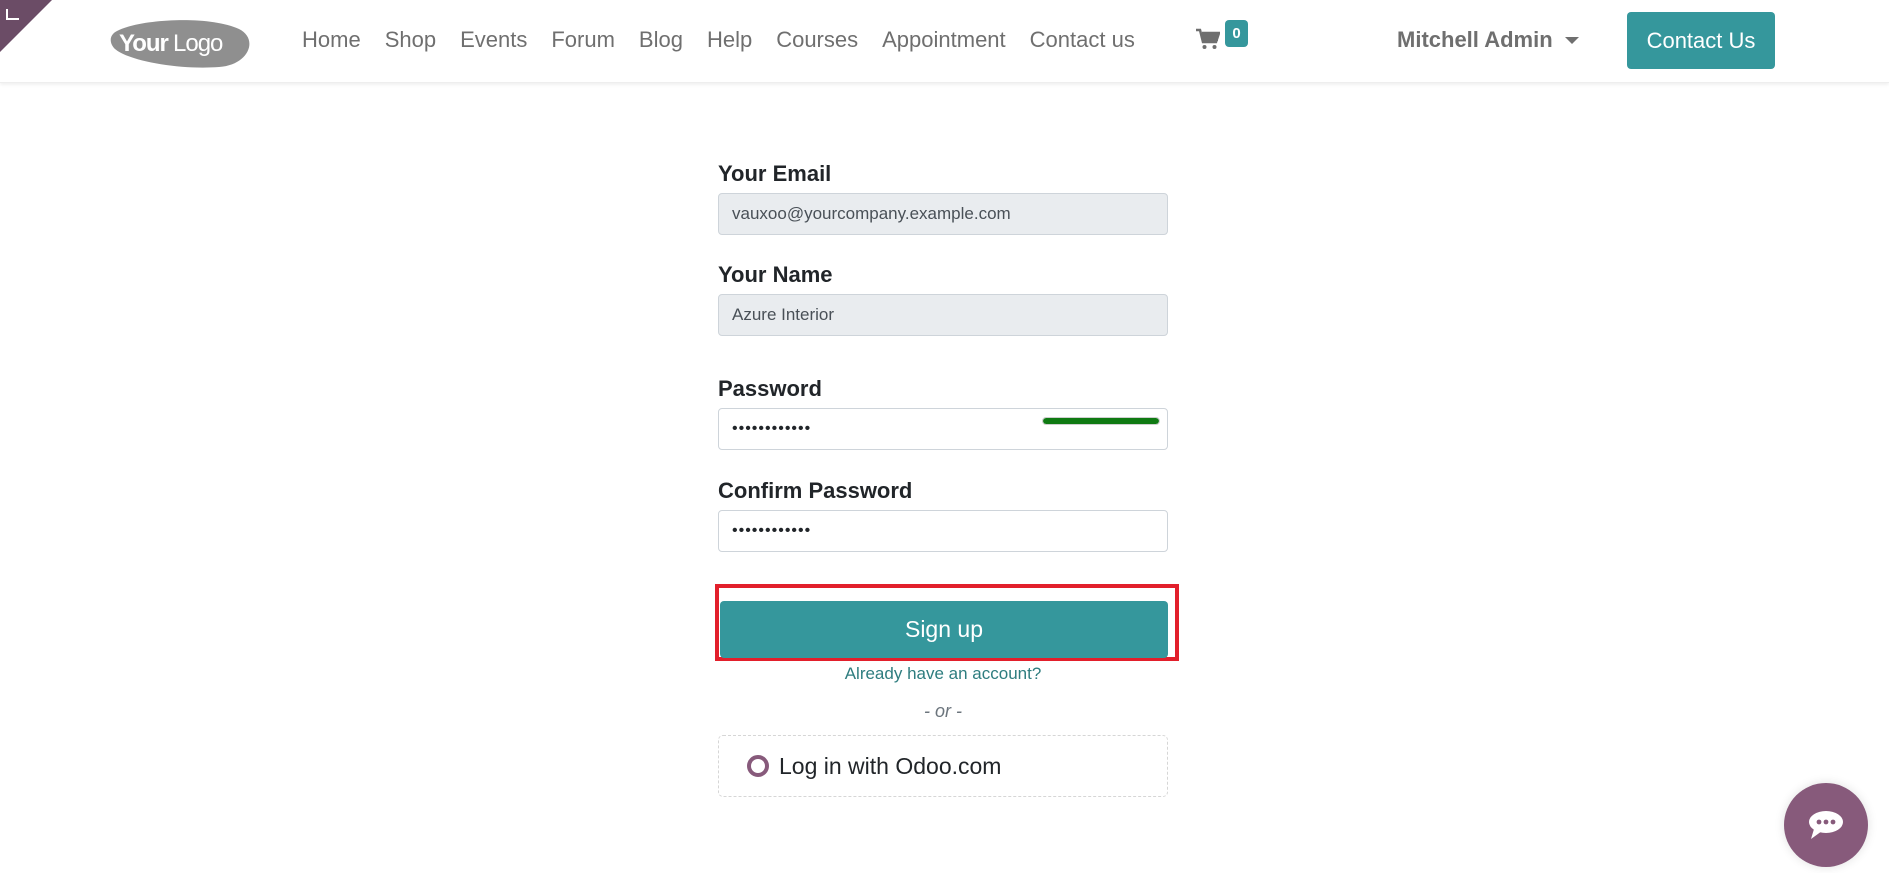  Describe the element at coordinates (944, 629) in the screenshot. I see `sign-up-button: Sign up` at that location.